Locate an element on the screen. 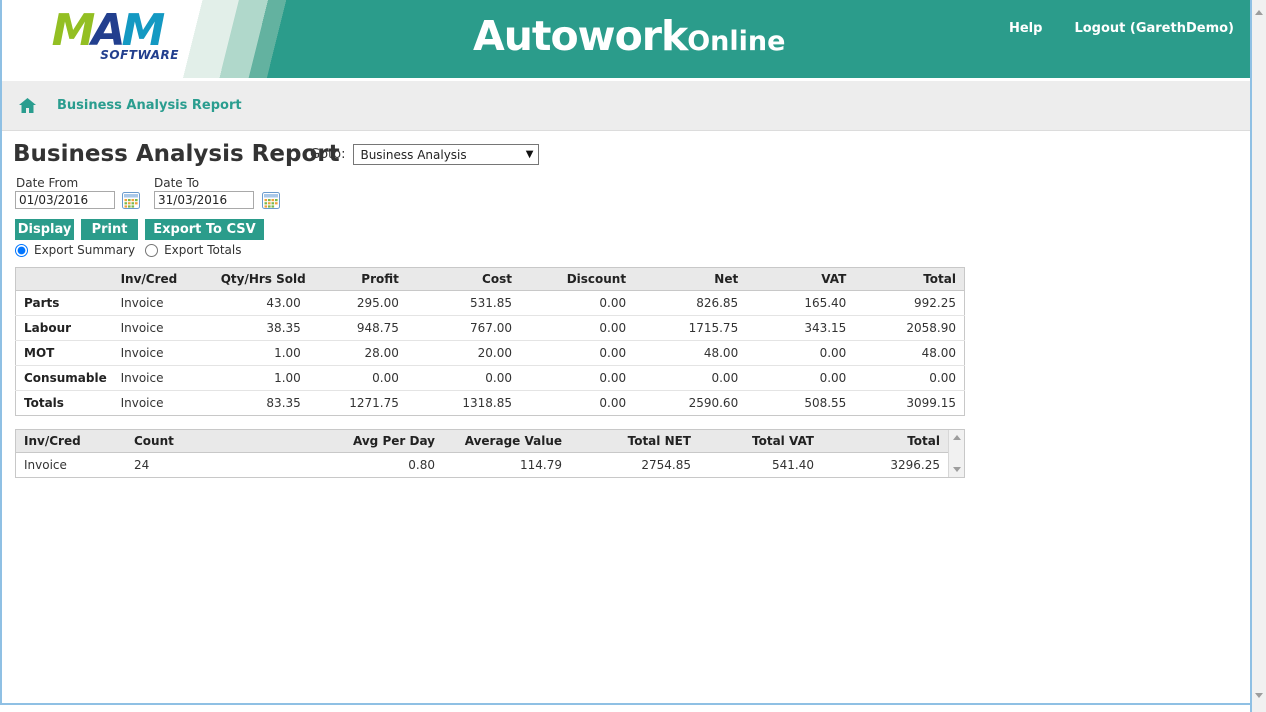  table-cell: 508.55 is located at coordinates (825, 403).